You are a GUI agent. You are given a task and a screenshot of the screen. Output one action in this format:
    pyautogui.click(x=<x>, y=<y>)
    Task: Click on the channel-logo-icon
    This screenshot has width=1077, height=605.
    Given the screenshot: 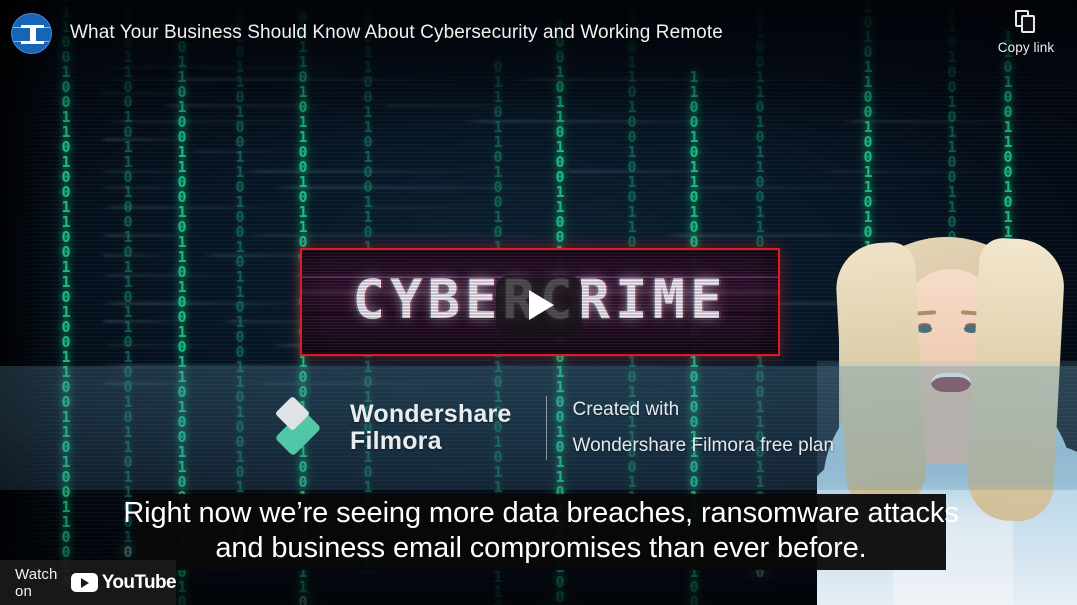 What is the action you would take?
    pyautogui.click(x=31, y=33)
    